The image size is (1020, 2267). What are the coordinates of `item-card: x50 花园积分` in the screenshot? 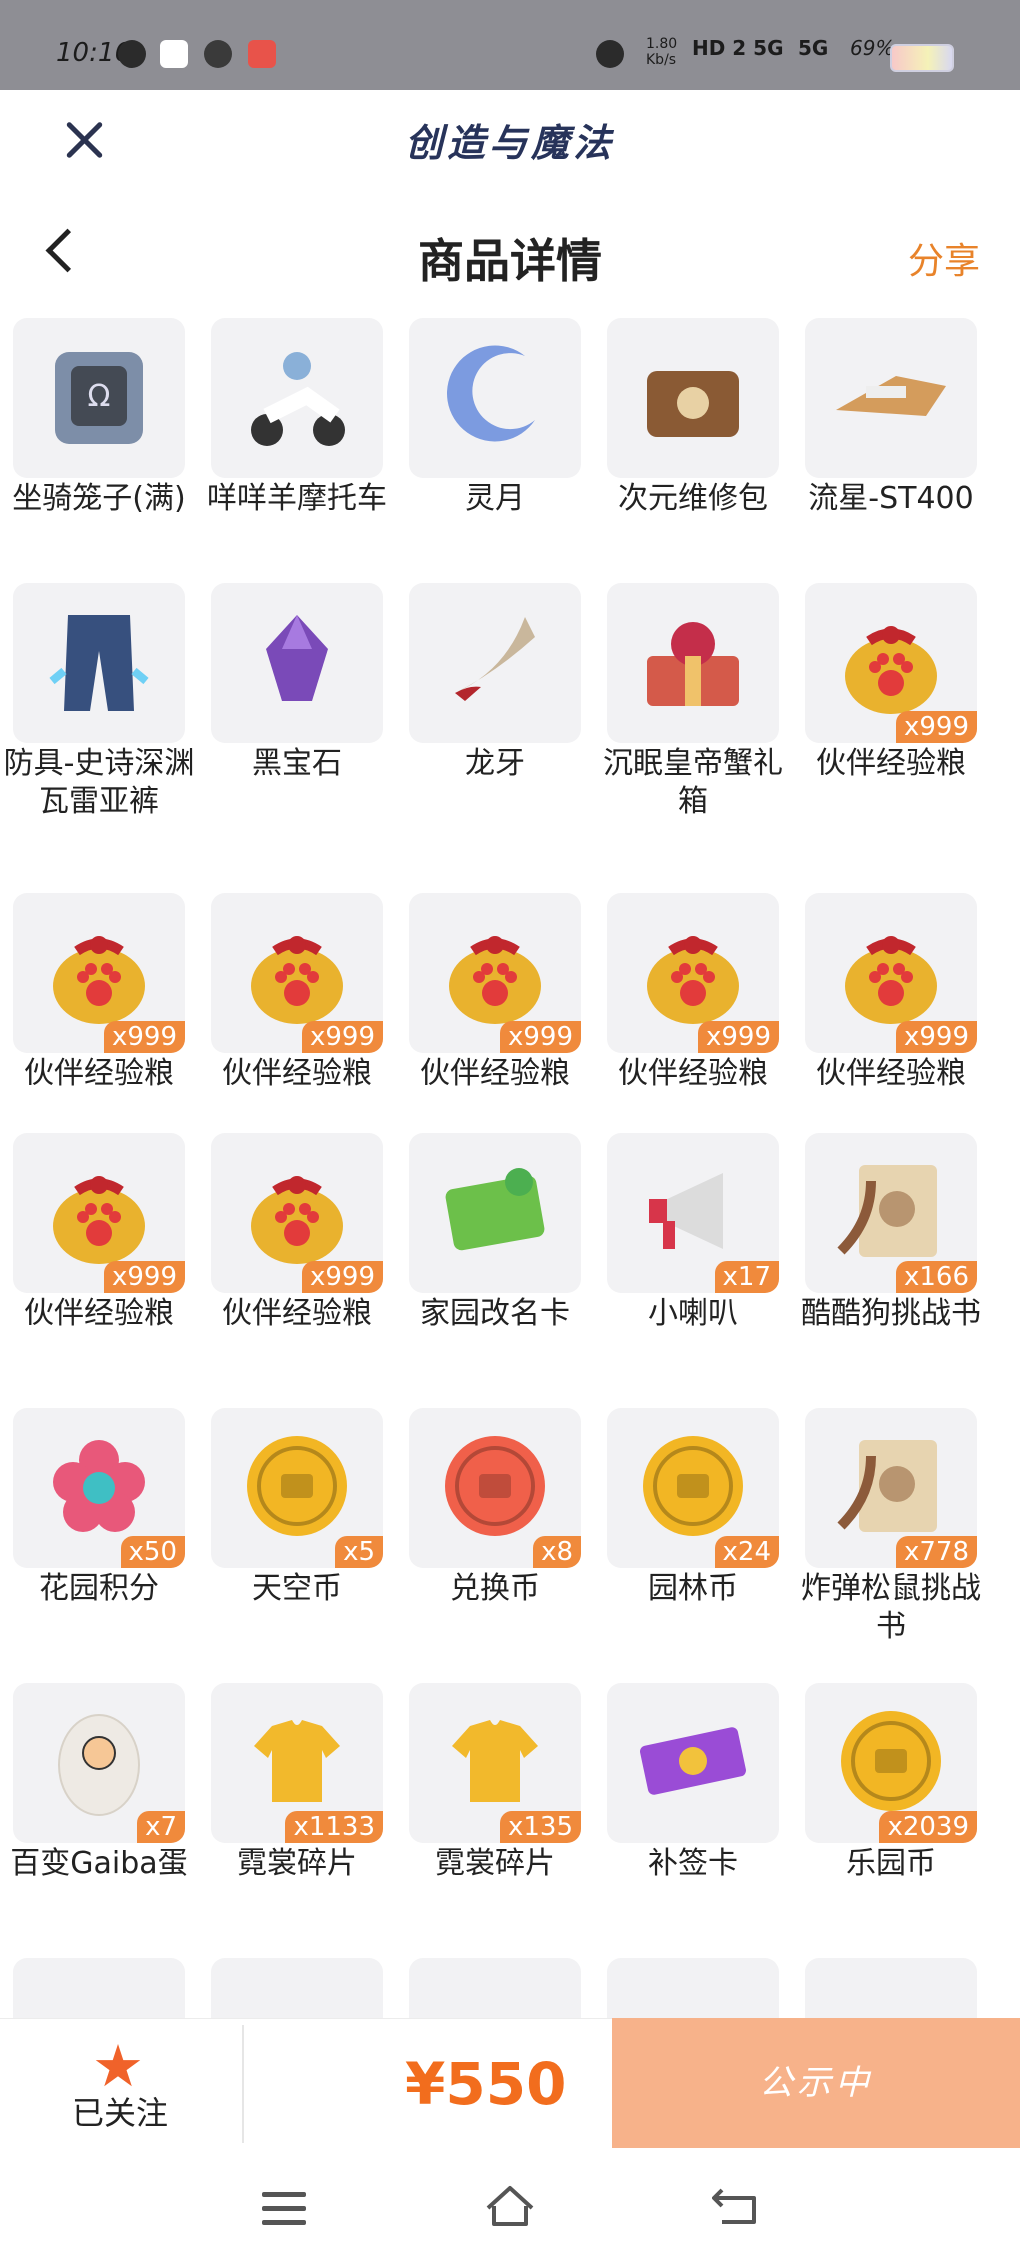 It's located at (99, 1508).